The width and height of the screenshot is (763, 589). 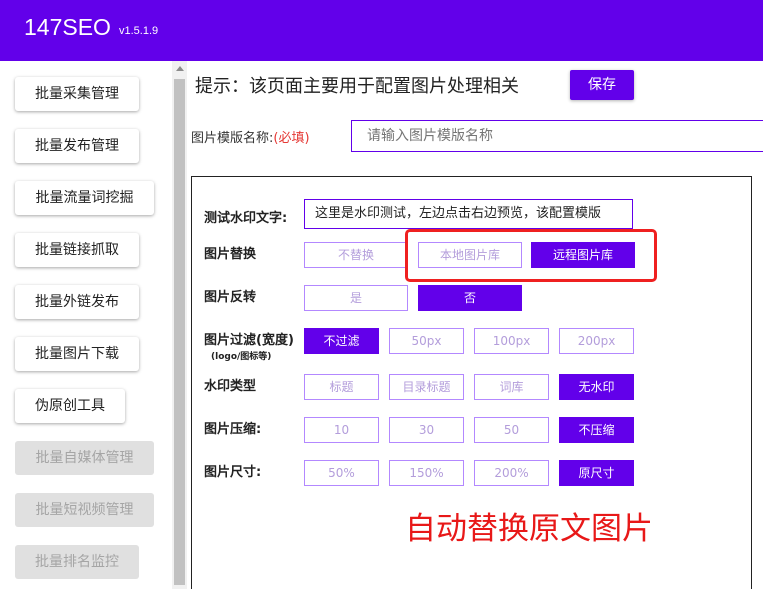 What do you see at coordinates (356, 255) in the screenshot?
I see `replace-option-none: 不替换` at bounding box center [356, 255].